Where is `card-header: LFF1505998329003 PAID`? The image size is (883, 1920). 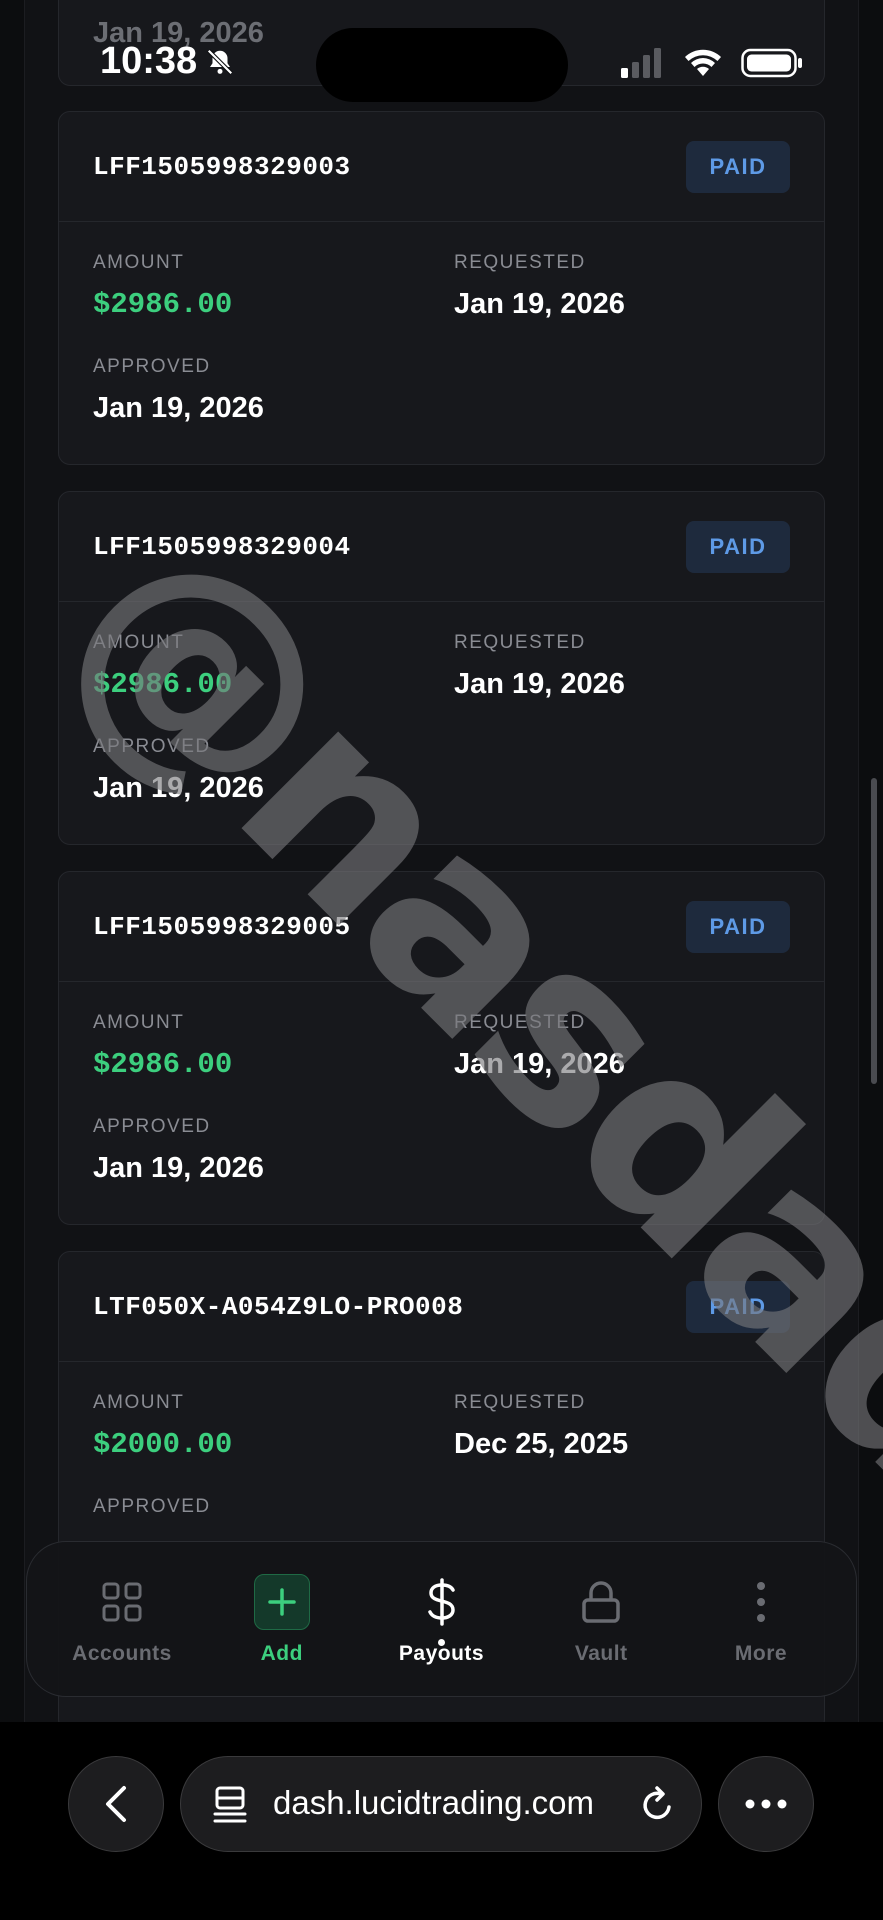 card-header: LFF1505998329003 PAID is located at coordinates (441, 167).